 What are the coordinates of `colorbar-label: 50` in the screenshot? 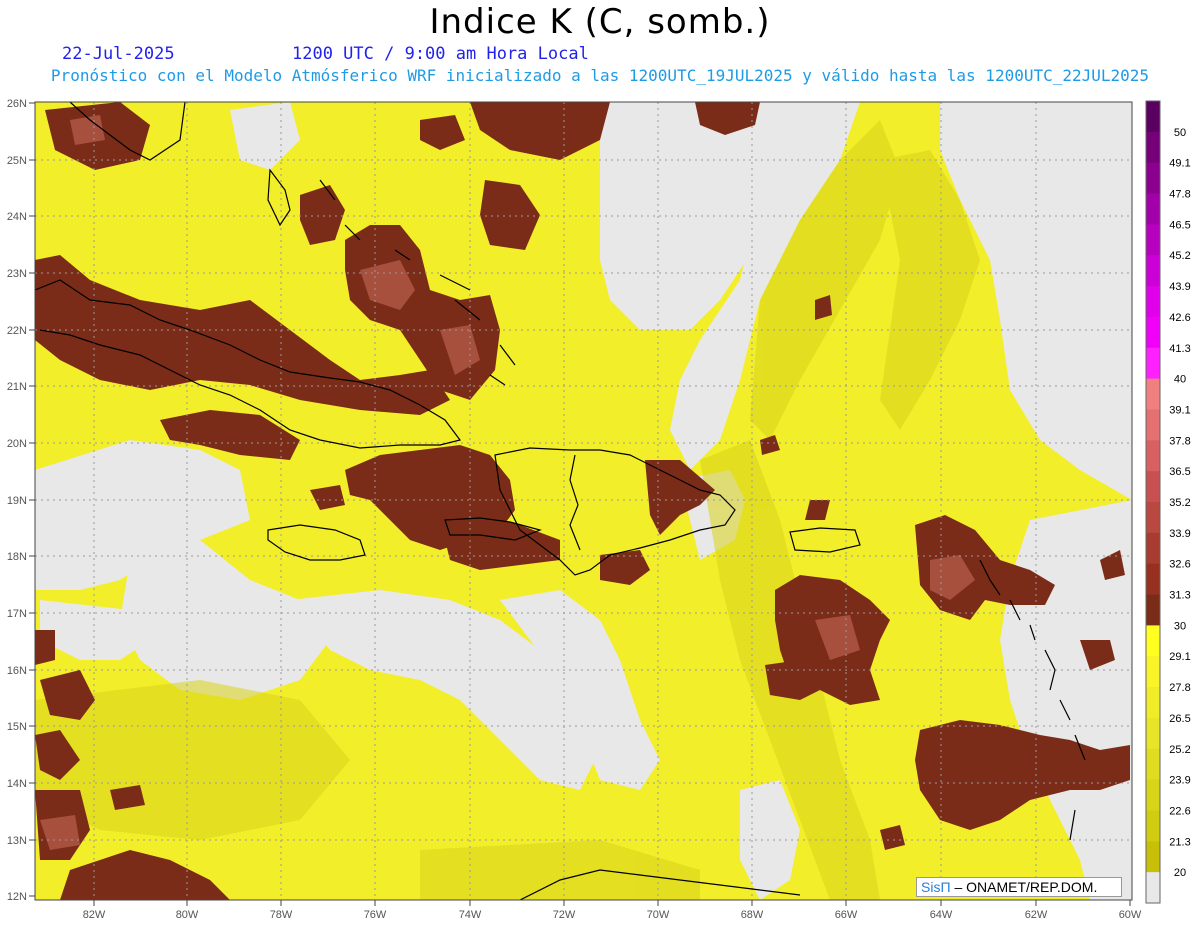 It's located at (1180, 133).